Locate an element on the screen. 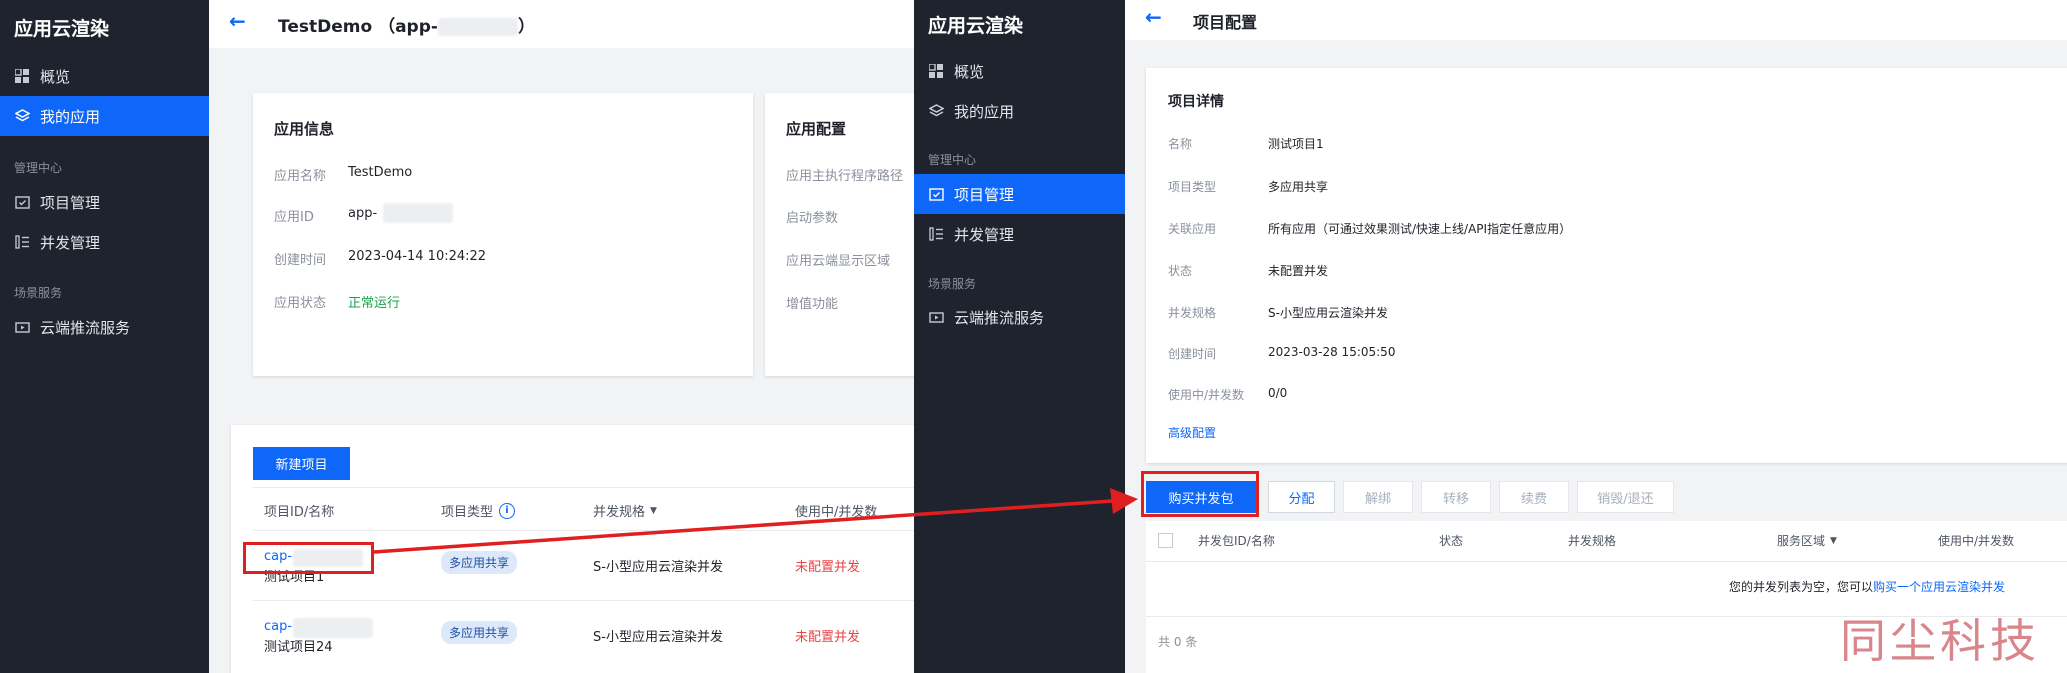  left-sidebar-item-label: 云端推流服务 is located at coordinates (85, 327).